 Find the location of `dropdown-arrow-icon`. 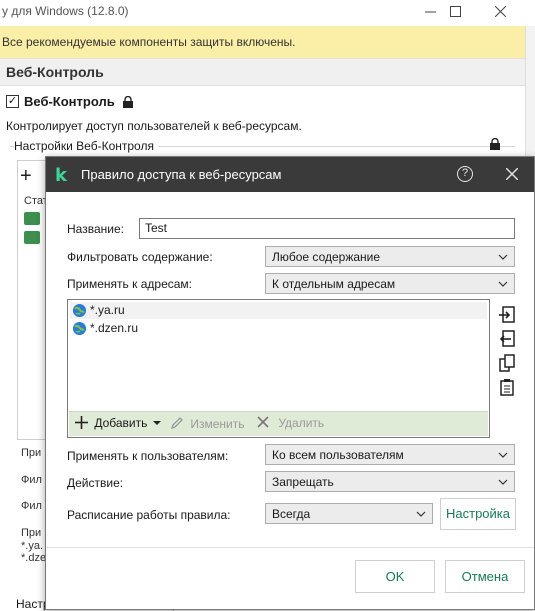

dropdown-arrow-icon is located at coordinates (156, 423).